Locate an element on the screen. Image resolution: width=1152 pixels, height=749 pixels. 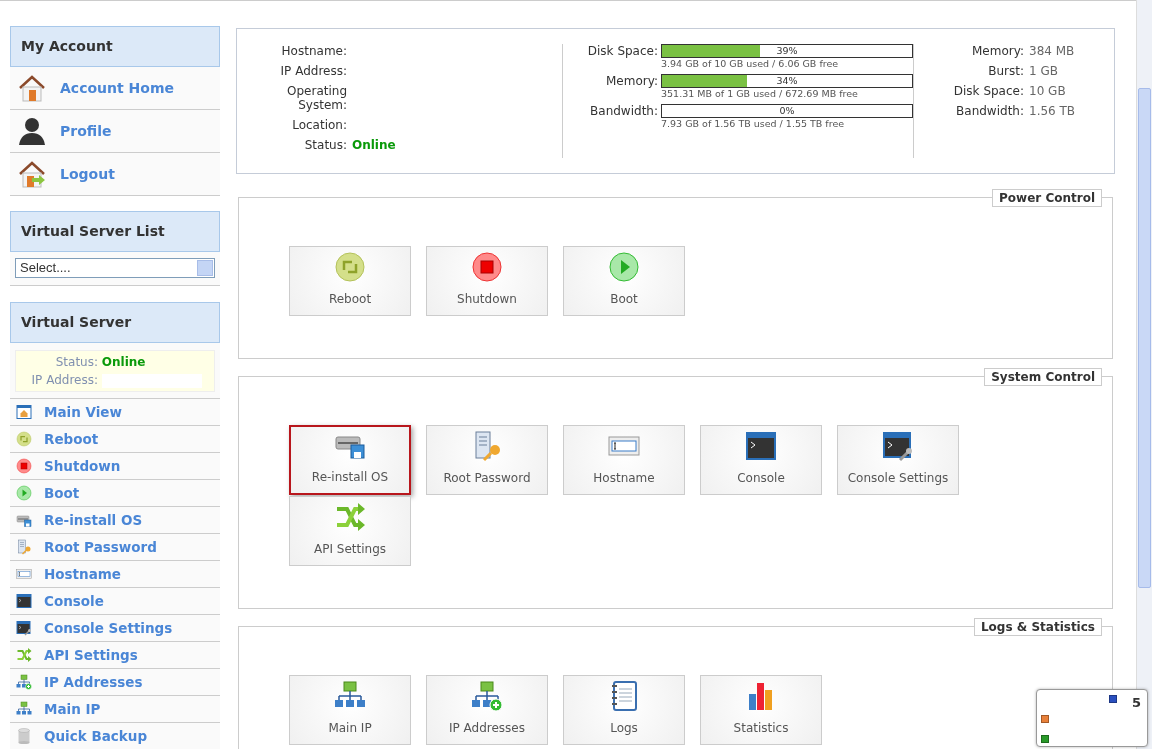
sidebar-link: Logout is located at coordinates (115, 174).